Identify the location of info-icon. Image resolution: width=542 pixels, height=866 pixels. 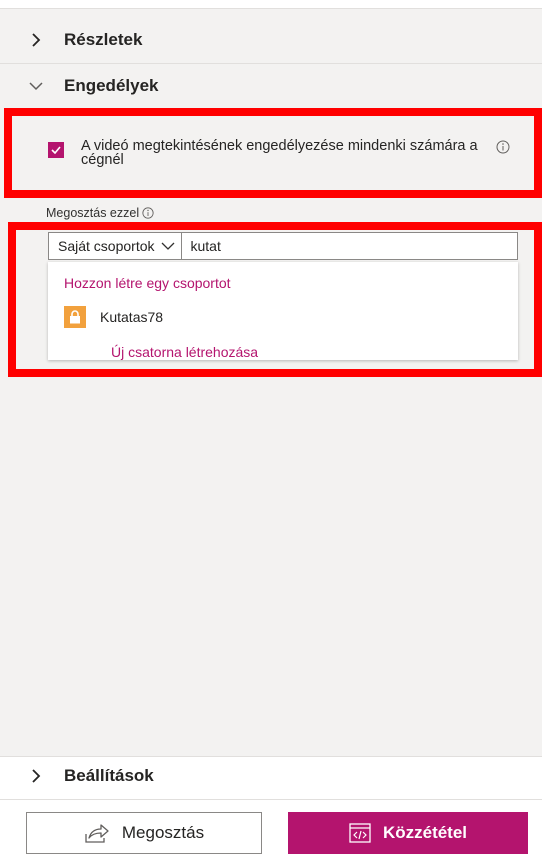
(148, 213).